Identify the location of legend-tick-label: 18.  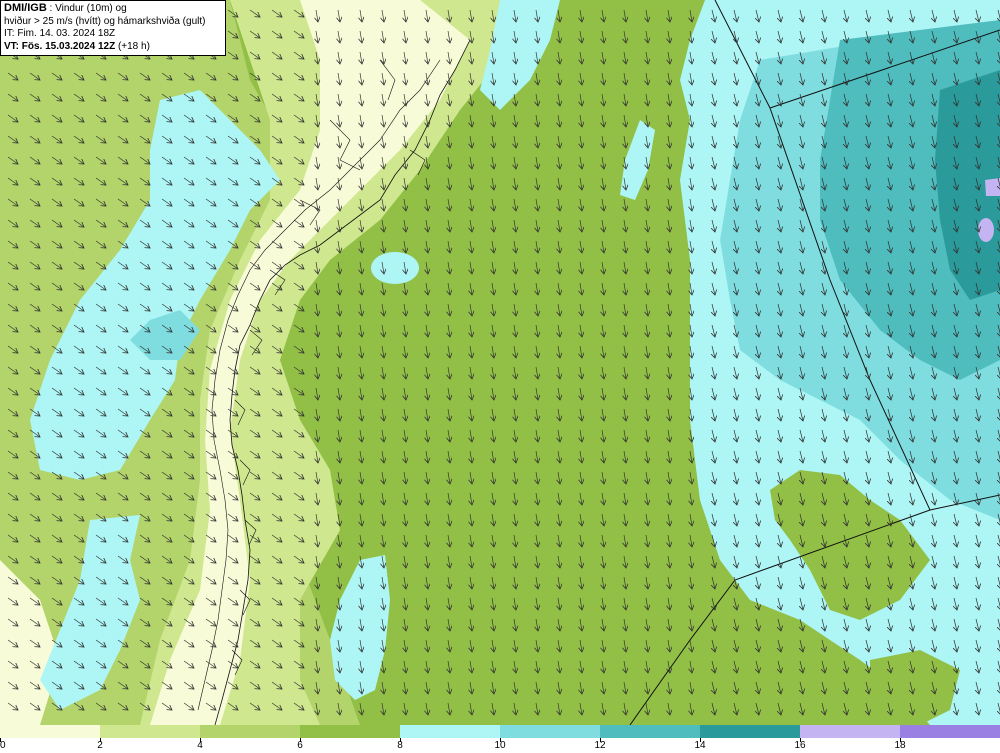
(900, 745).